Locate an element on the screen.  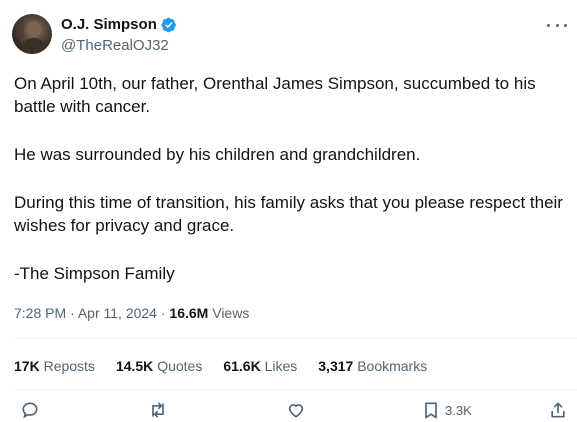
tweet-time: 7:28 PM is located at coordinates (40, 313).